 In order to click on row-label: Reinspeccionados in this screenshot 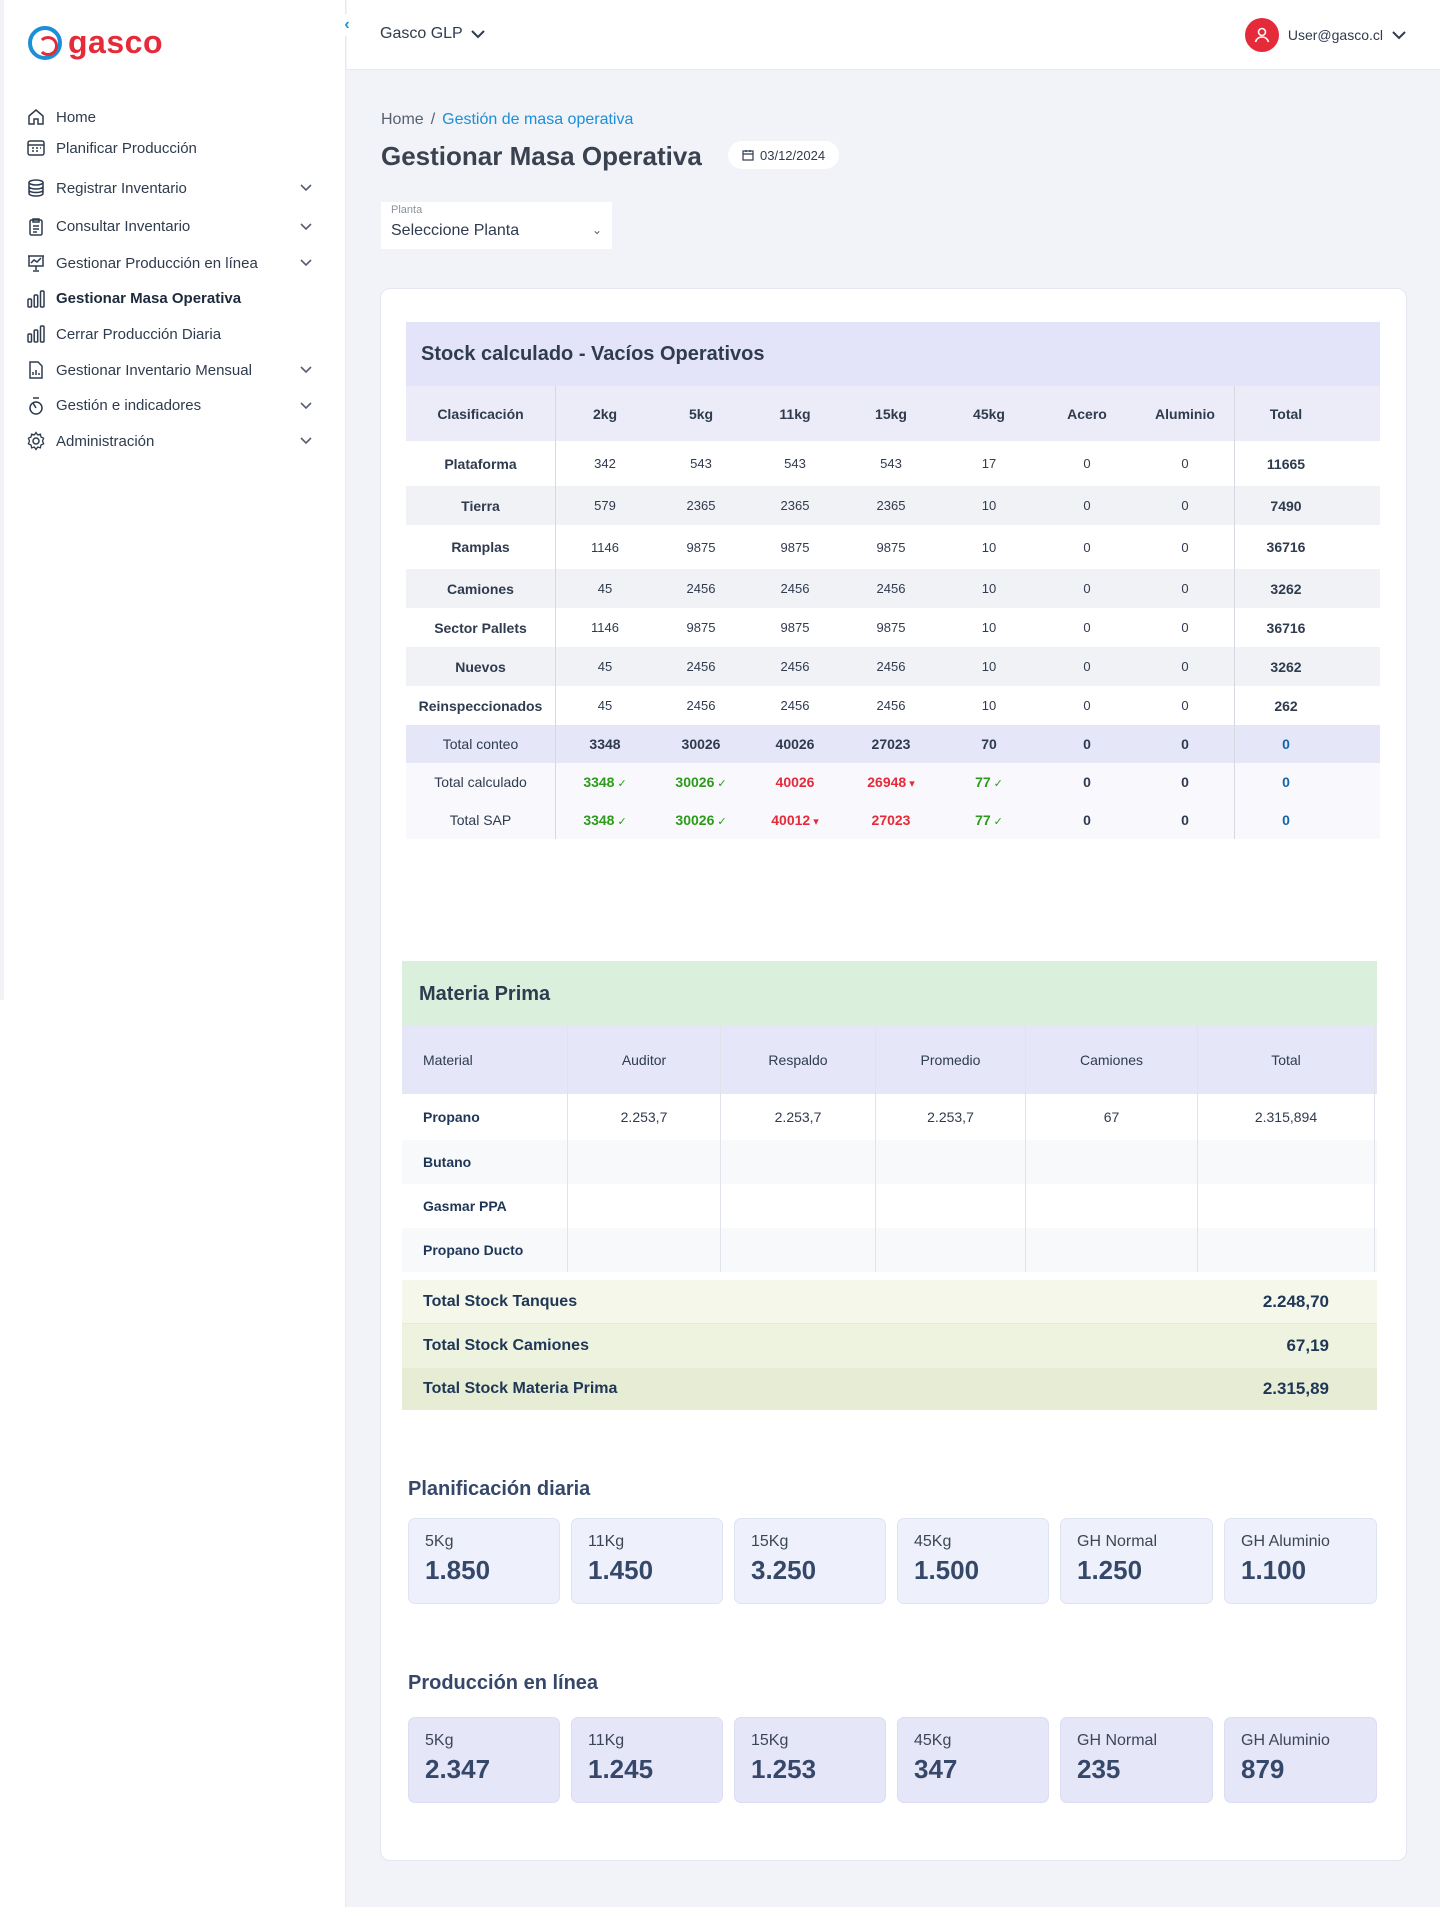, I will do `click(481, 705)`.